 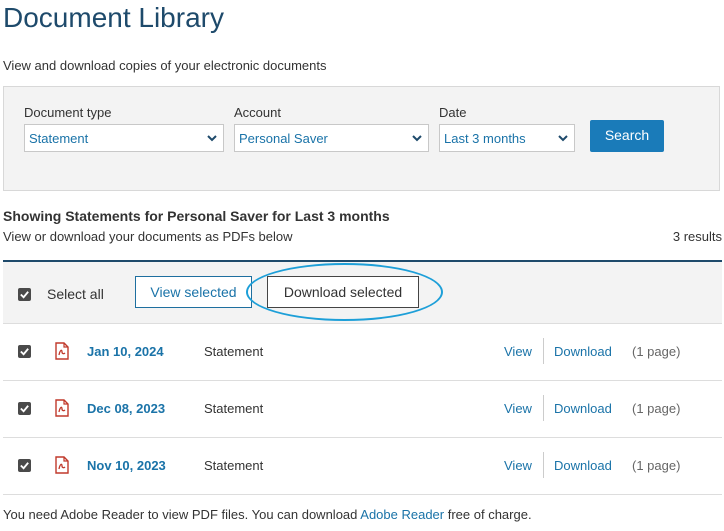 What do you see at coordinates (283, 138) in the screenshot?
I see `account-value: Personal Saver` at bounding box center [283, 138].